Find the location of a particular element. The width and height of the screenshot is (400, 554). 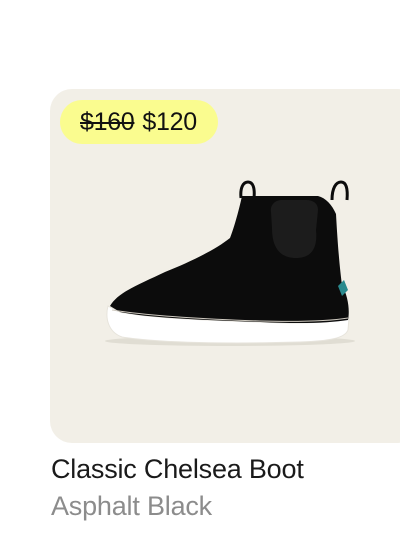

product-color-name: Asphalt Black is located at coordinates (131, 506).